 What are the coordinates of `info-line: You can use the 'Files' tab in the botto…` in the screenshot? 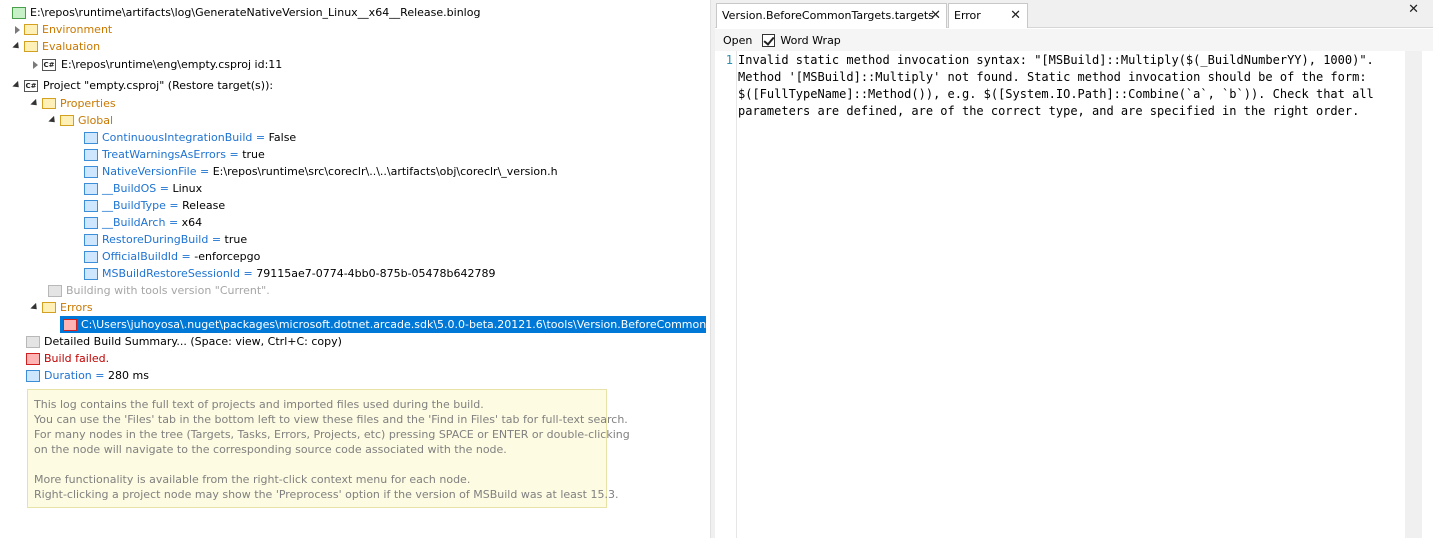 It's located at (331, 419).